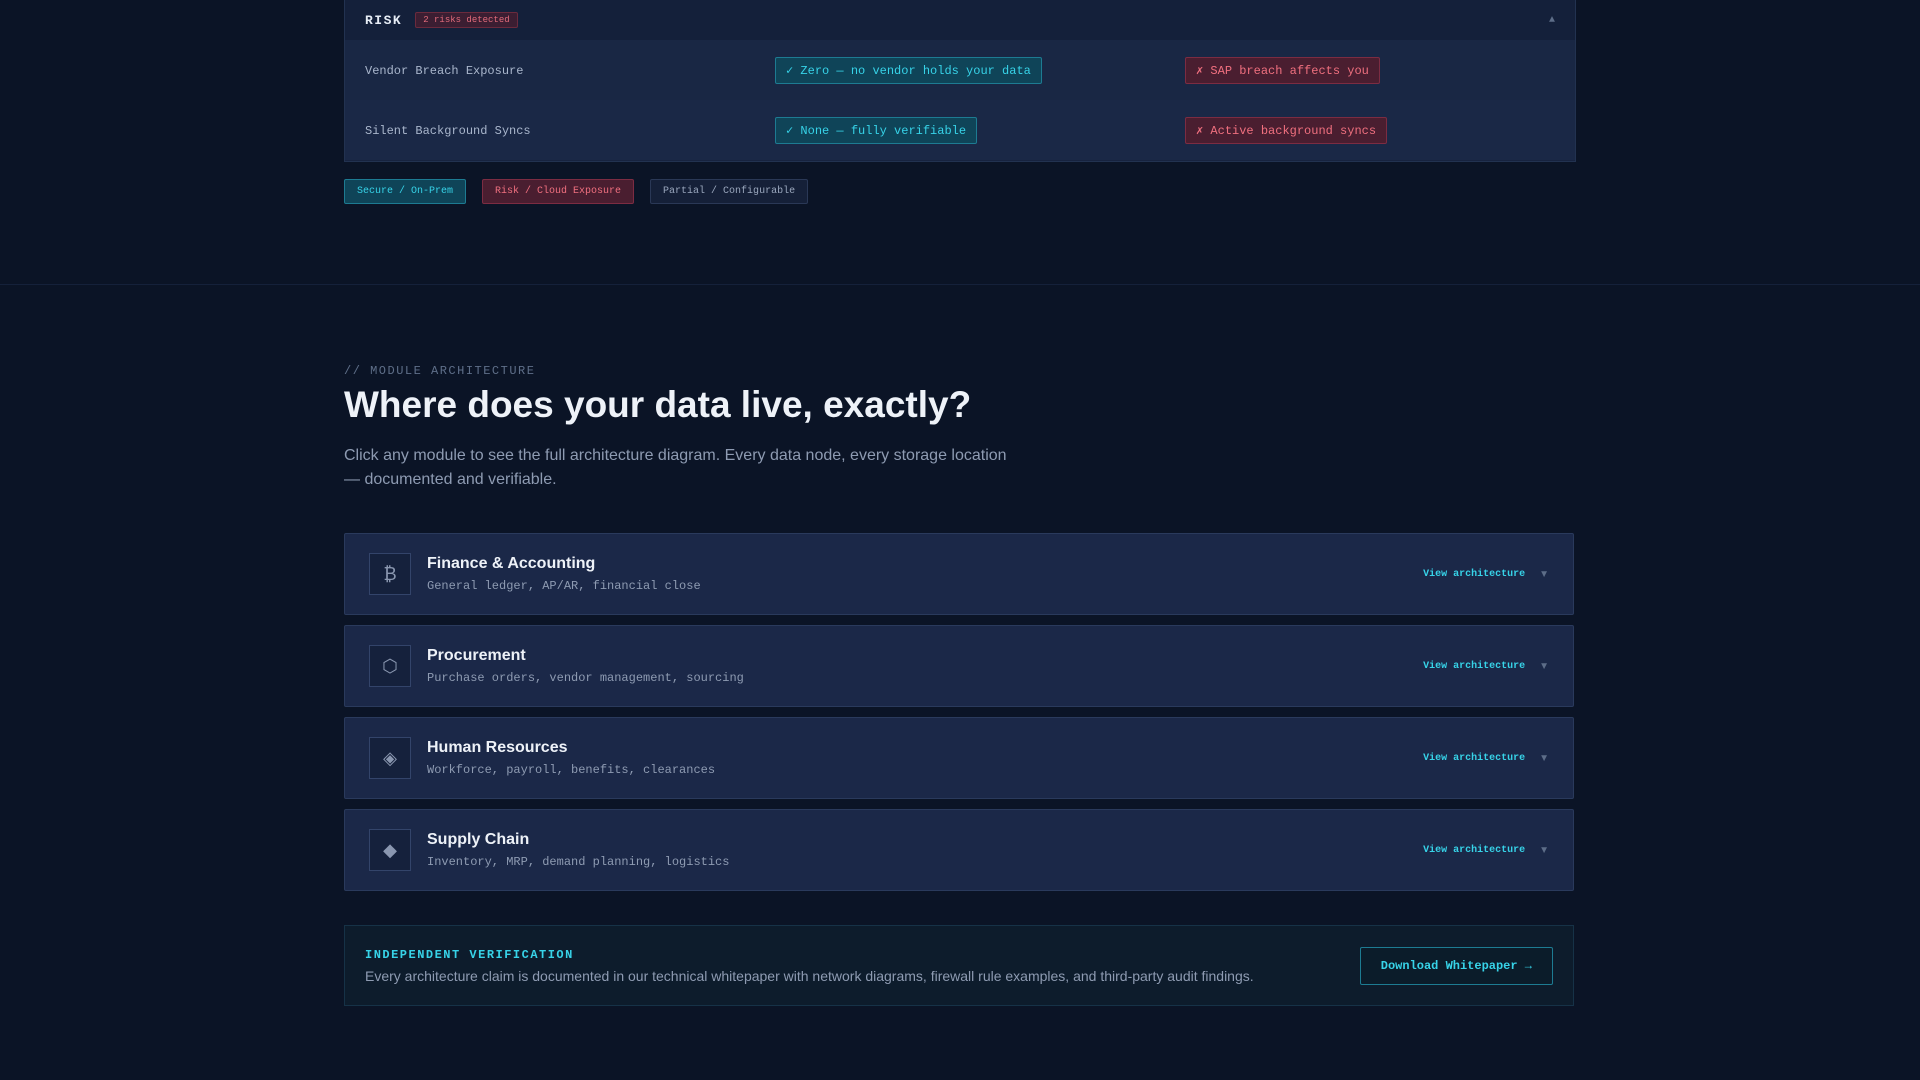  Describe the element at coordinates (478, 839) in the screenshot. I see `module-title: Supply Chain` at that location.